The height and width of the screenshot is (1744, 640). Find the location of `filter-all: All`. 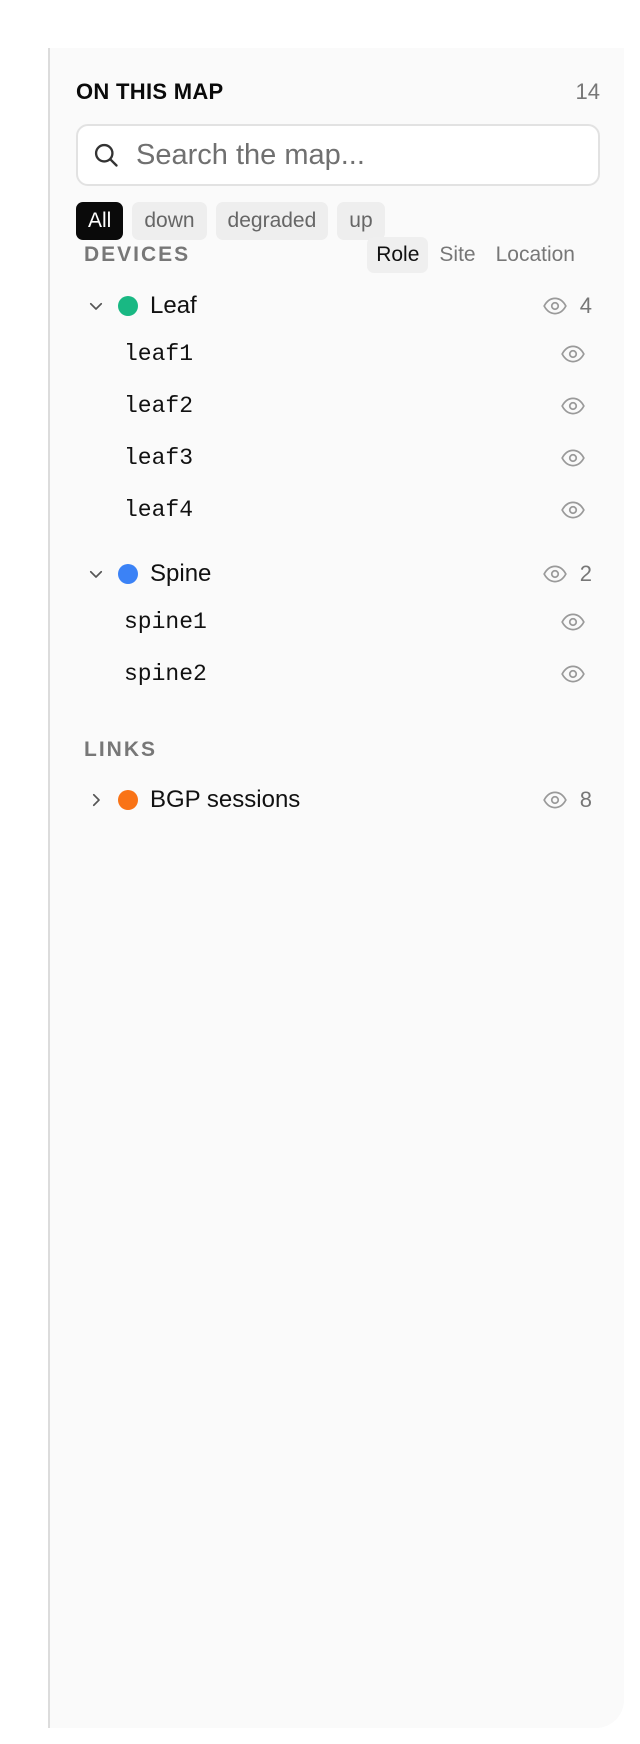

filter-all: All is located at coordinates (100, 221).